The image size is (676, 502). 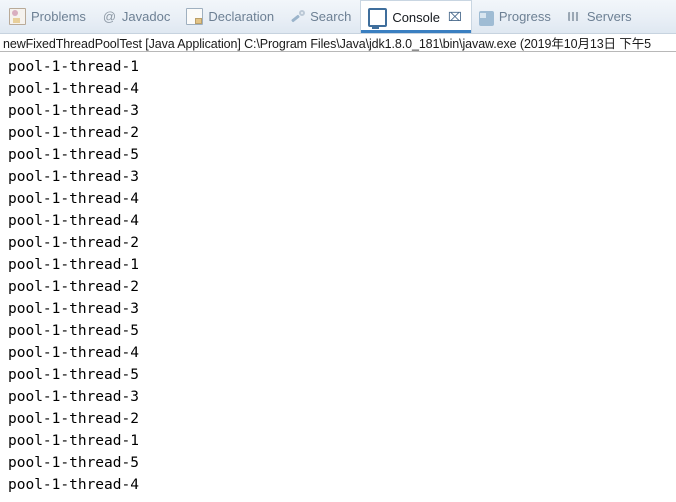 I want to click on tab-label: Console, so click(x=416, y=17).